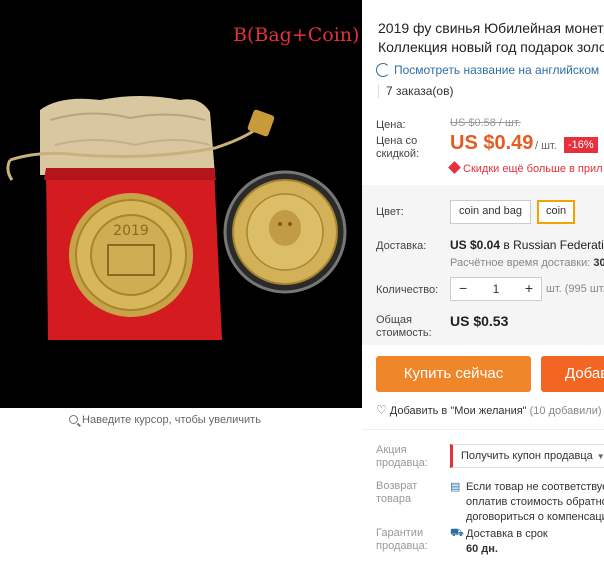 The width and height of the screenshot is (604, 576). I want to click on quantity-stepper: − 1 +, so click(496, 289).